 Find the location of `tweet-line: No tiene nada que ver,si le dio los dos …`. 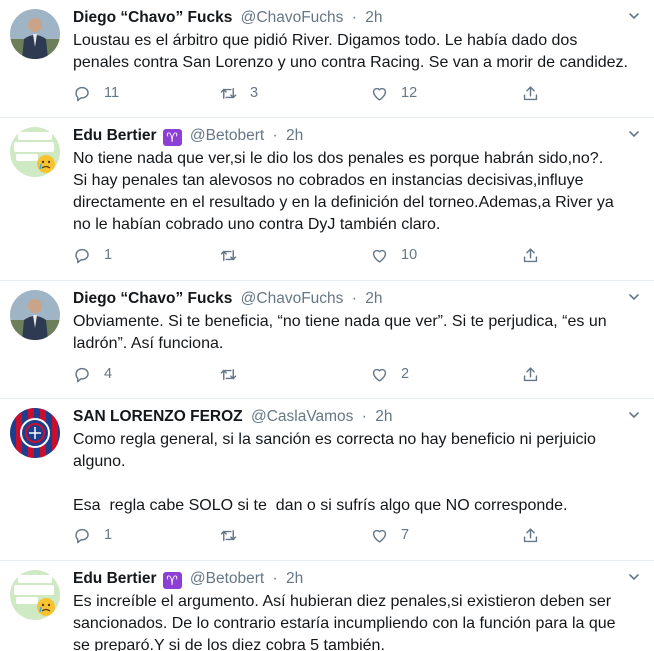

tweet-line: No tiene nada que ver,si le dio los dos … is located at coordinates (338, 158).